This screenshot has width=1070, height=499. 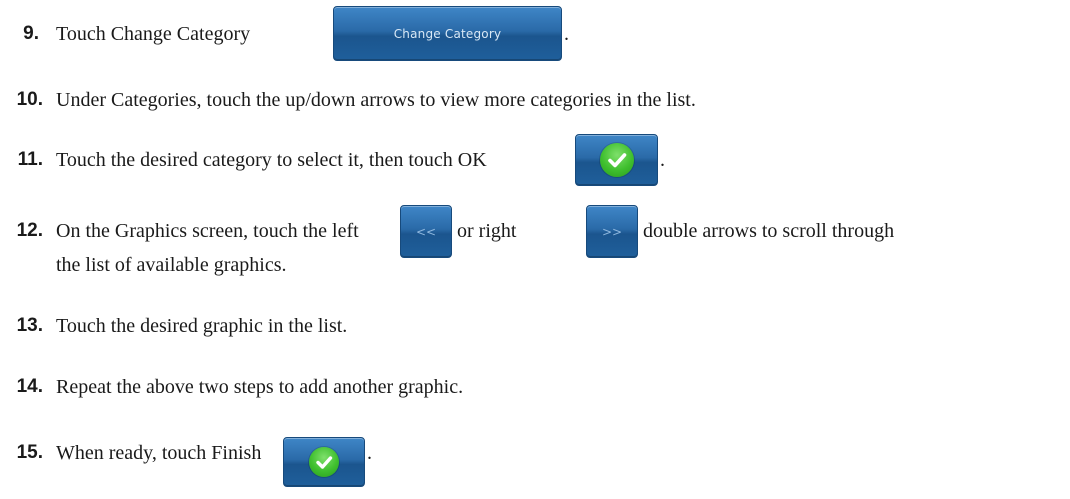 I want to click on double-left-arrow-icon: <<, so click(x=426, y=231).